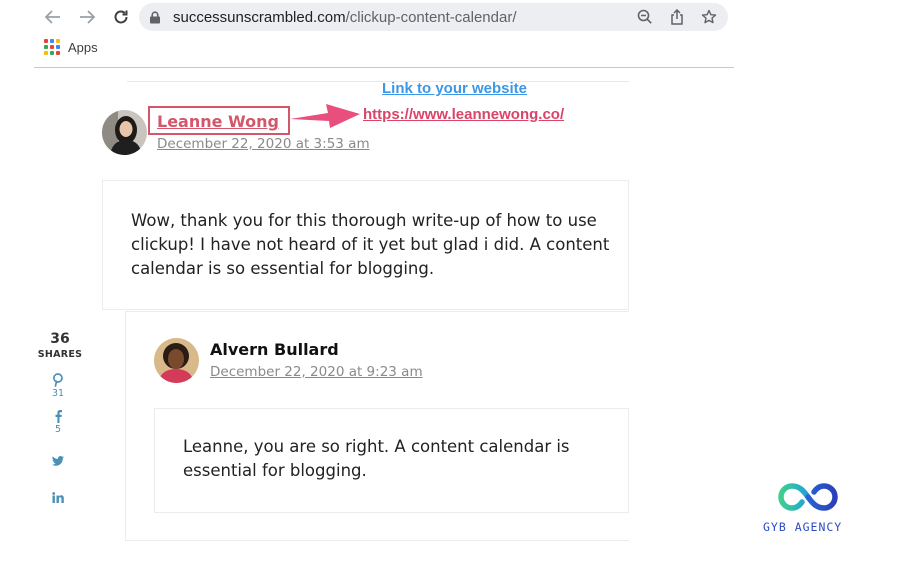  Describe the element at coordinates (808, 497) in the screenshot. I see `gyb-logo-icon` at that location.